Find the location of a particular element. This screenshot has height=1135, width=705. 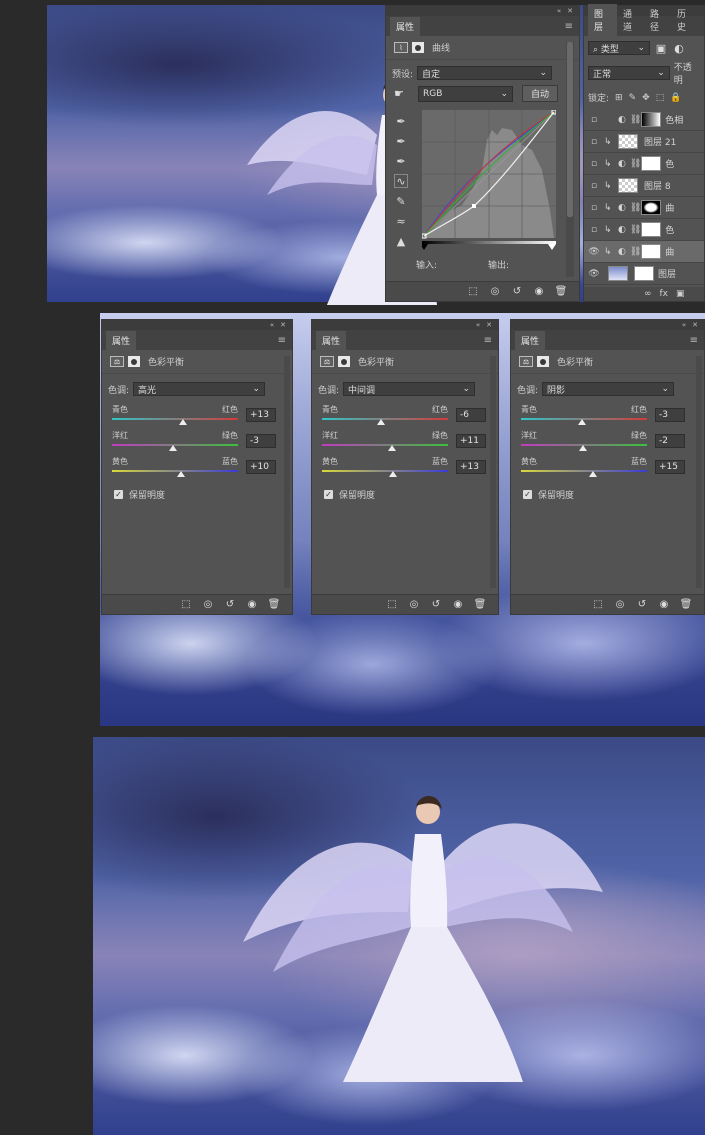

lock-transparency-icon: ⊞ is located at coordinates (619, 98).